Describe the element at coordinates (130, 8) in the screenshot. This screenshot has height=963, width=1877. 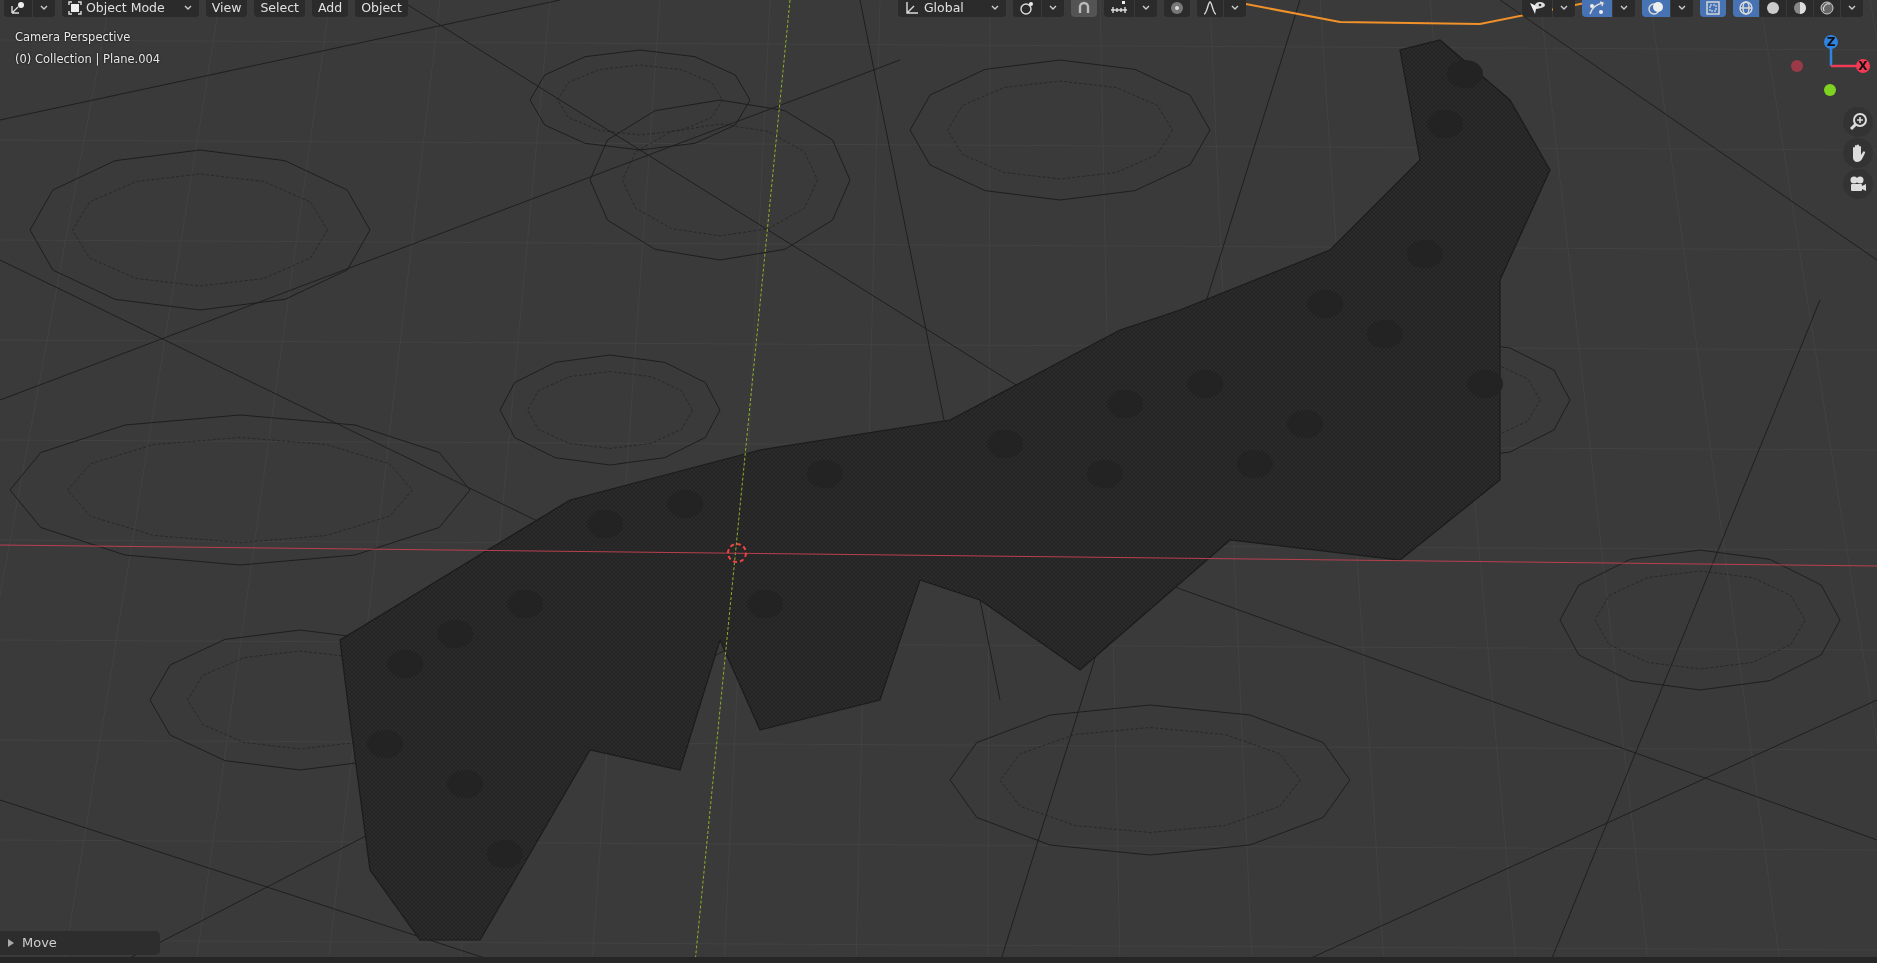
I see `mode-dropdown: Object Mode` at that location.